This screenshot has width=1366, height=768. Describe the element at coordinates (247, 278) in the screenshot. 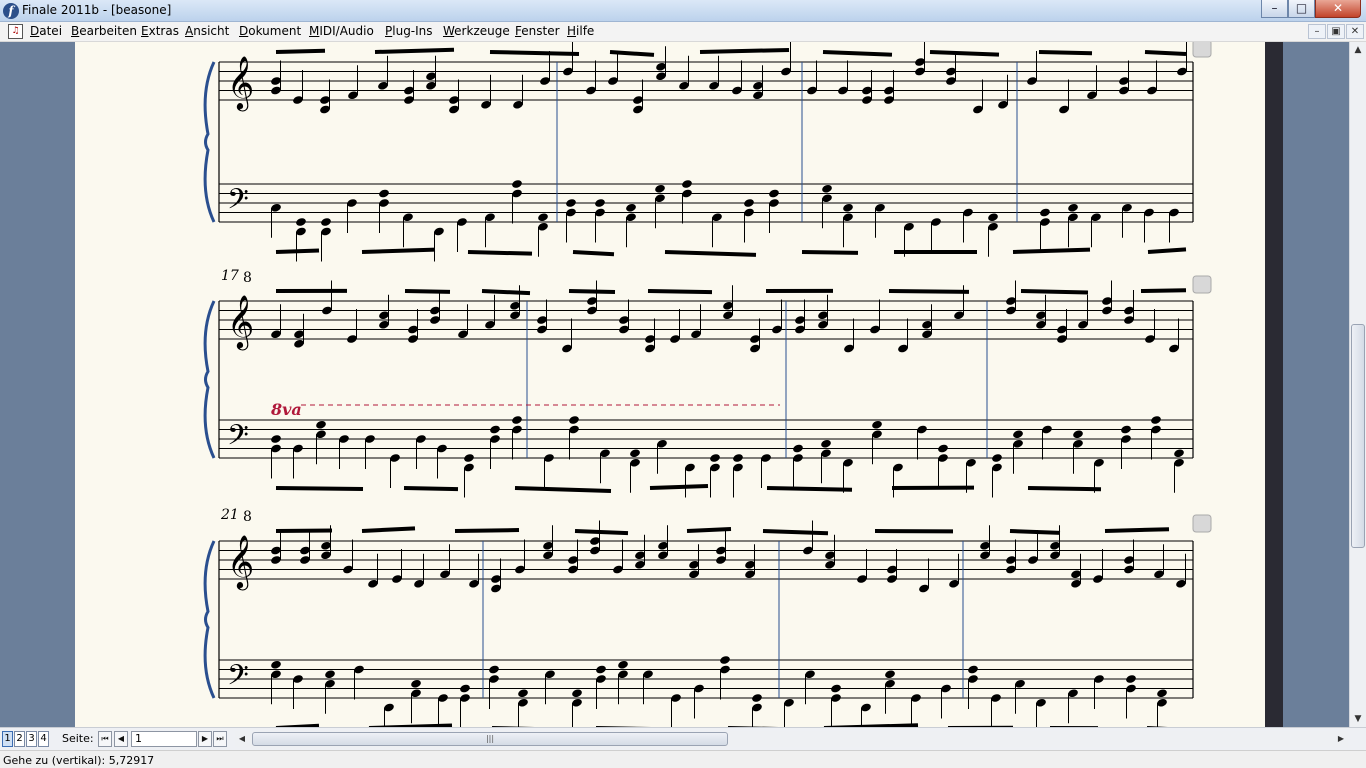

I see `key-marker-17: 8` at that location.